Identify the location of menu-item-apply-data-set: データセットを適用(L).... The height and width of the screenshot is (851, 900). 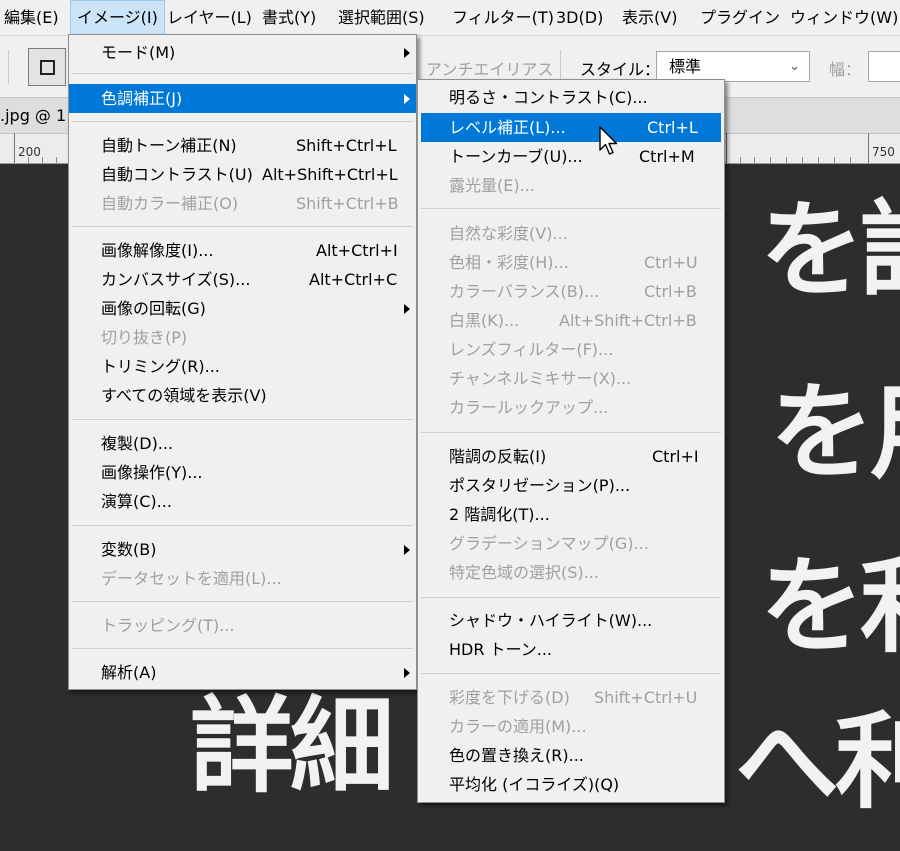
(242, 578).